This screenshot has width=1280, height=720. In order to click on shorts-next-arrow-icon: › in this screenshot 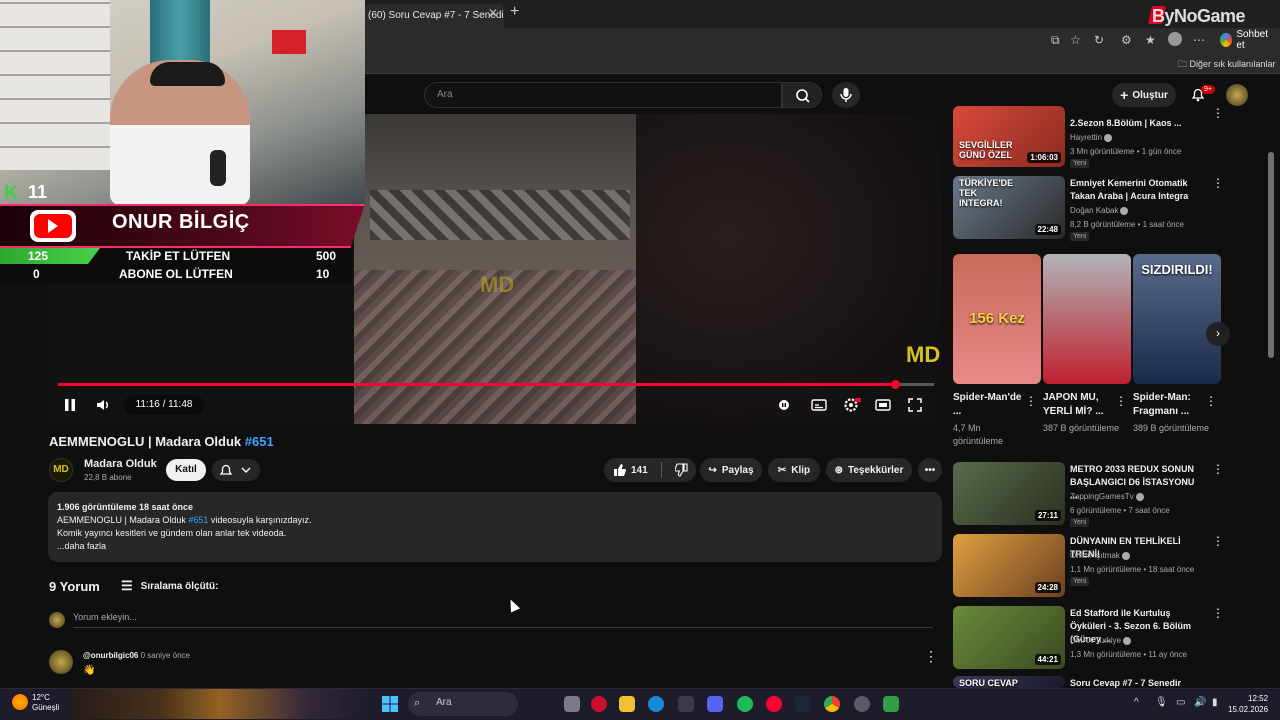, I will do `click(1218, 334)`.